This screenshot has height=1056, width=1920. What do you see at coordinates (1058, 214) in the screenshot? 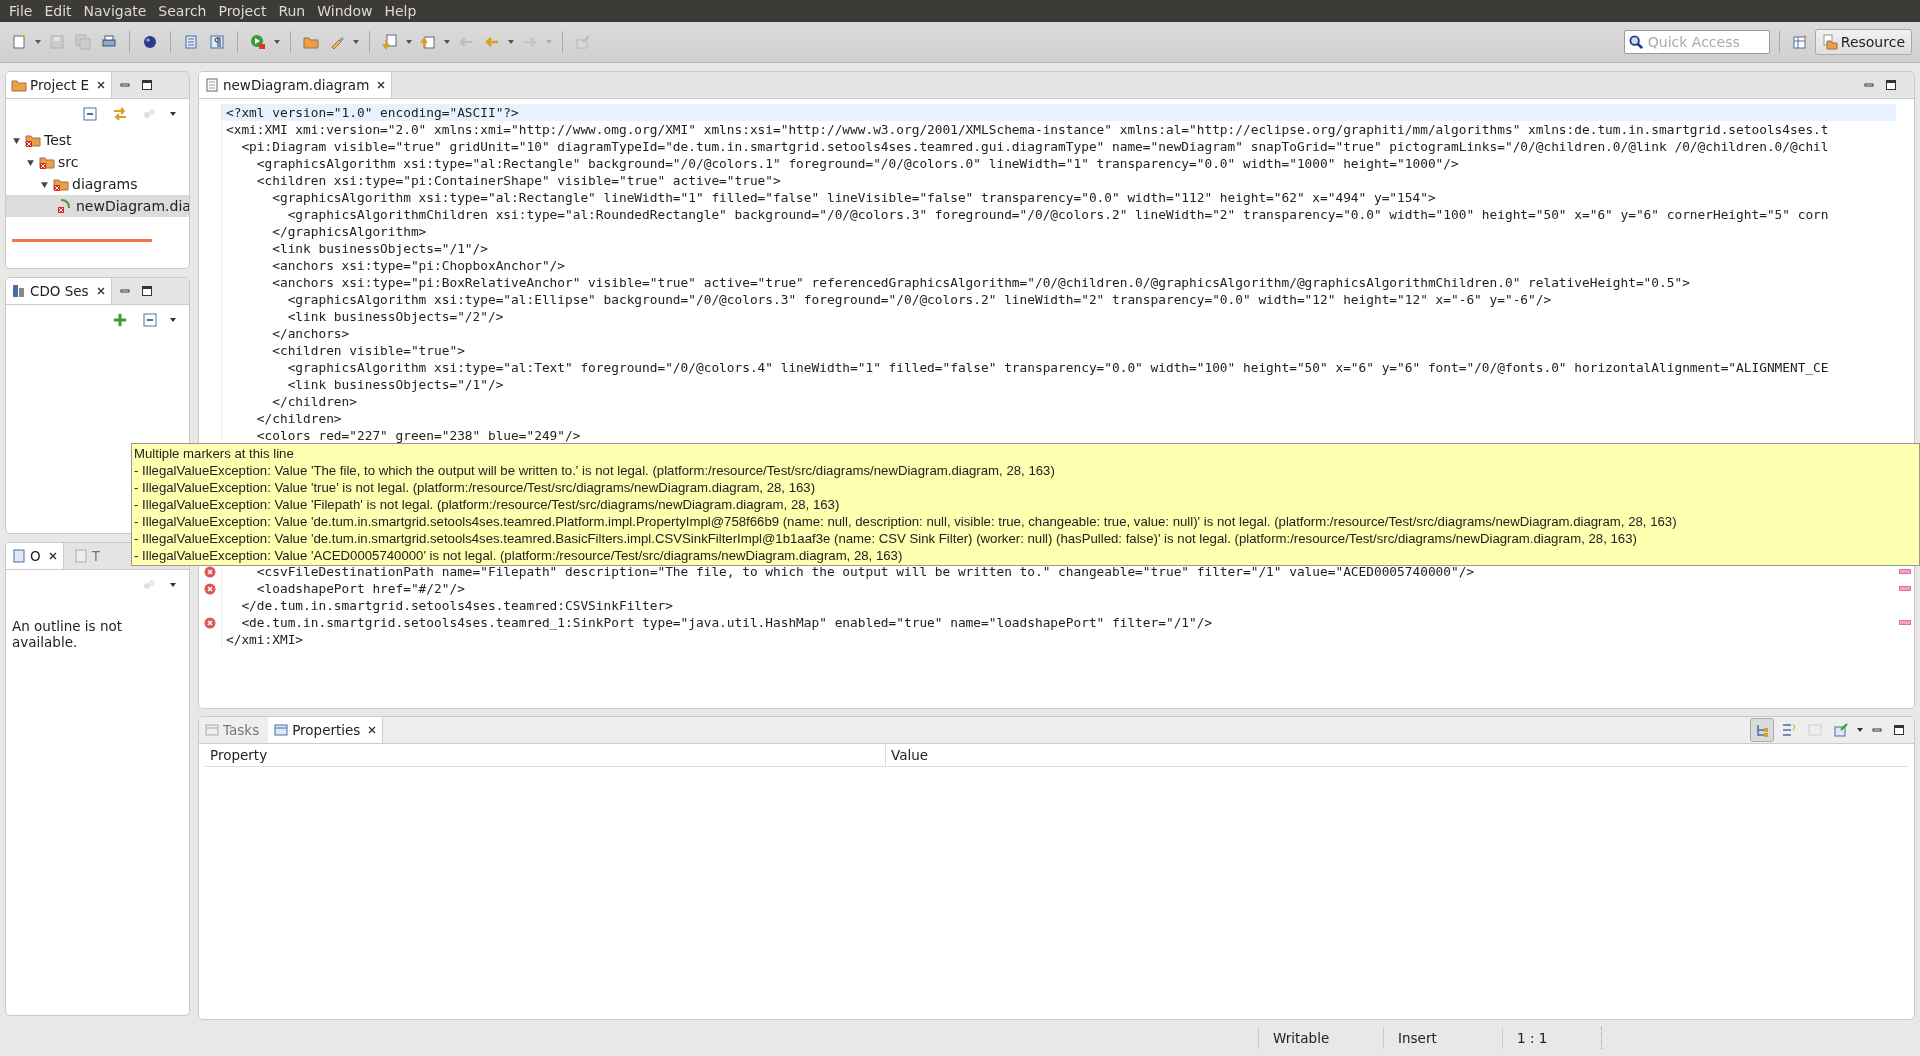
I see `code-line: <graphicsAlgorithmChildren xsi:type="al:RoundedRectangle" background="/0/@colors.3" foreground="/0/@colors.2" lineWidth="2" transparency="0.0" width="100" height="50" x="6" y="6" cornerHeight="5" corn` at bounding box center [1058, 214].